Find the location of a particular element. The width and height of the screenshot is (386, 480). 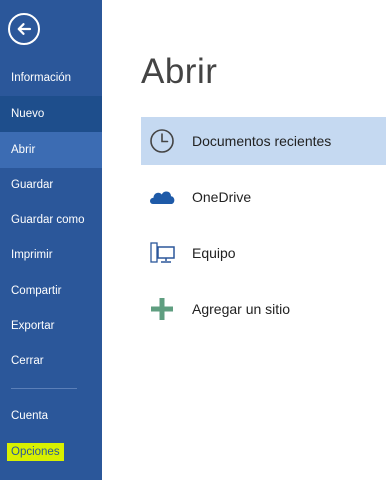

back-button is located at coordinates (24, 29).